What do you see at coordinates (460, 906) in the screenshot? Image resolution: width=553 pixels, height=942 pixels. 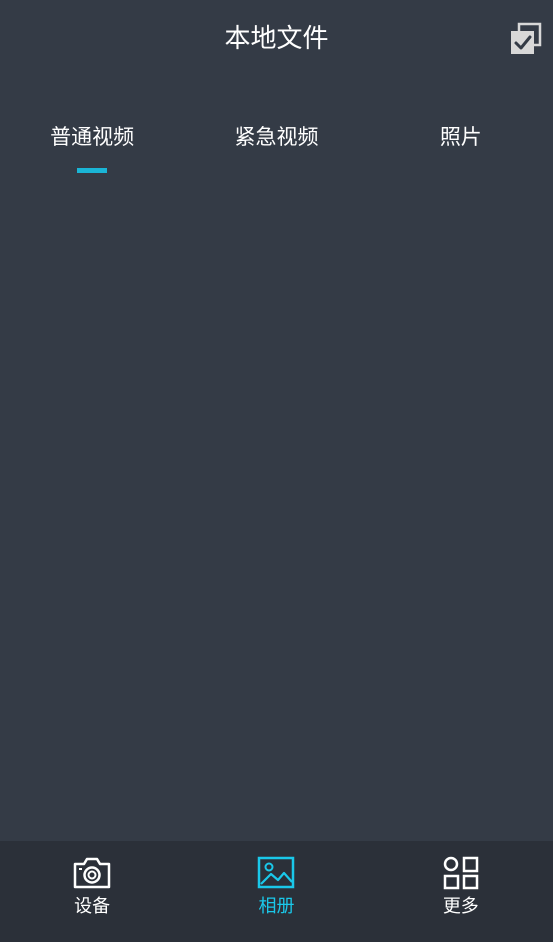 I see `nav-label: 更多` at bounding box center [460, 906].